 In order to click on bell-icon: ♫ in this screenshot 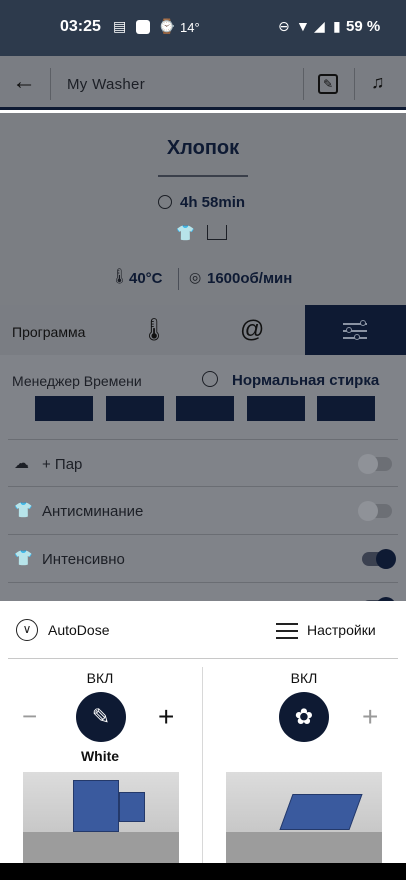, I will do `click(378, 82)`.